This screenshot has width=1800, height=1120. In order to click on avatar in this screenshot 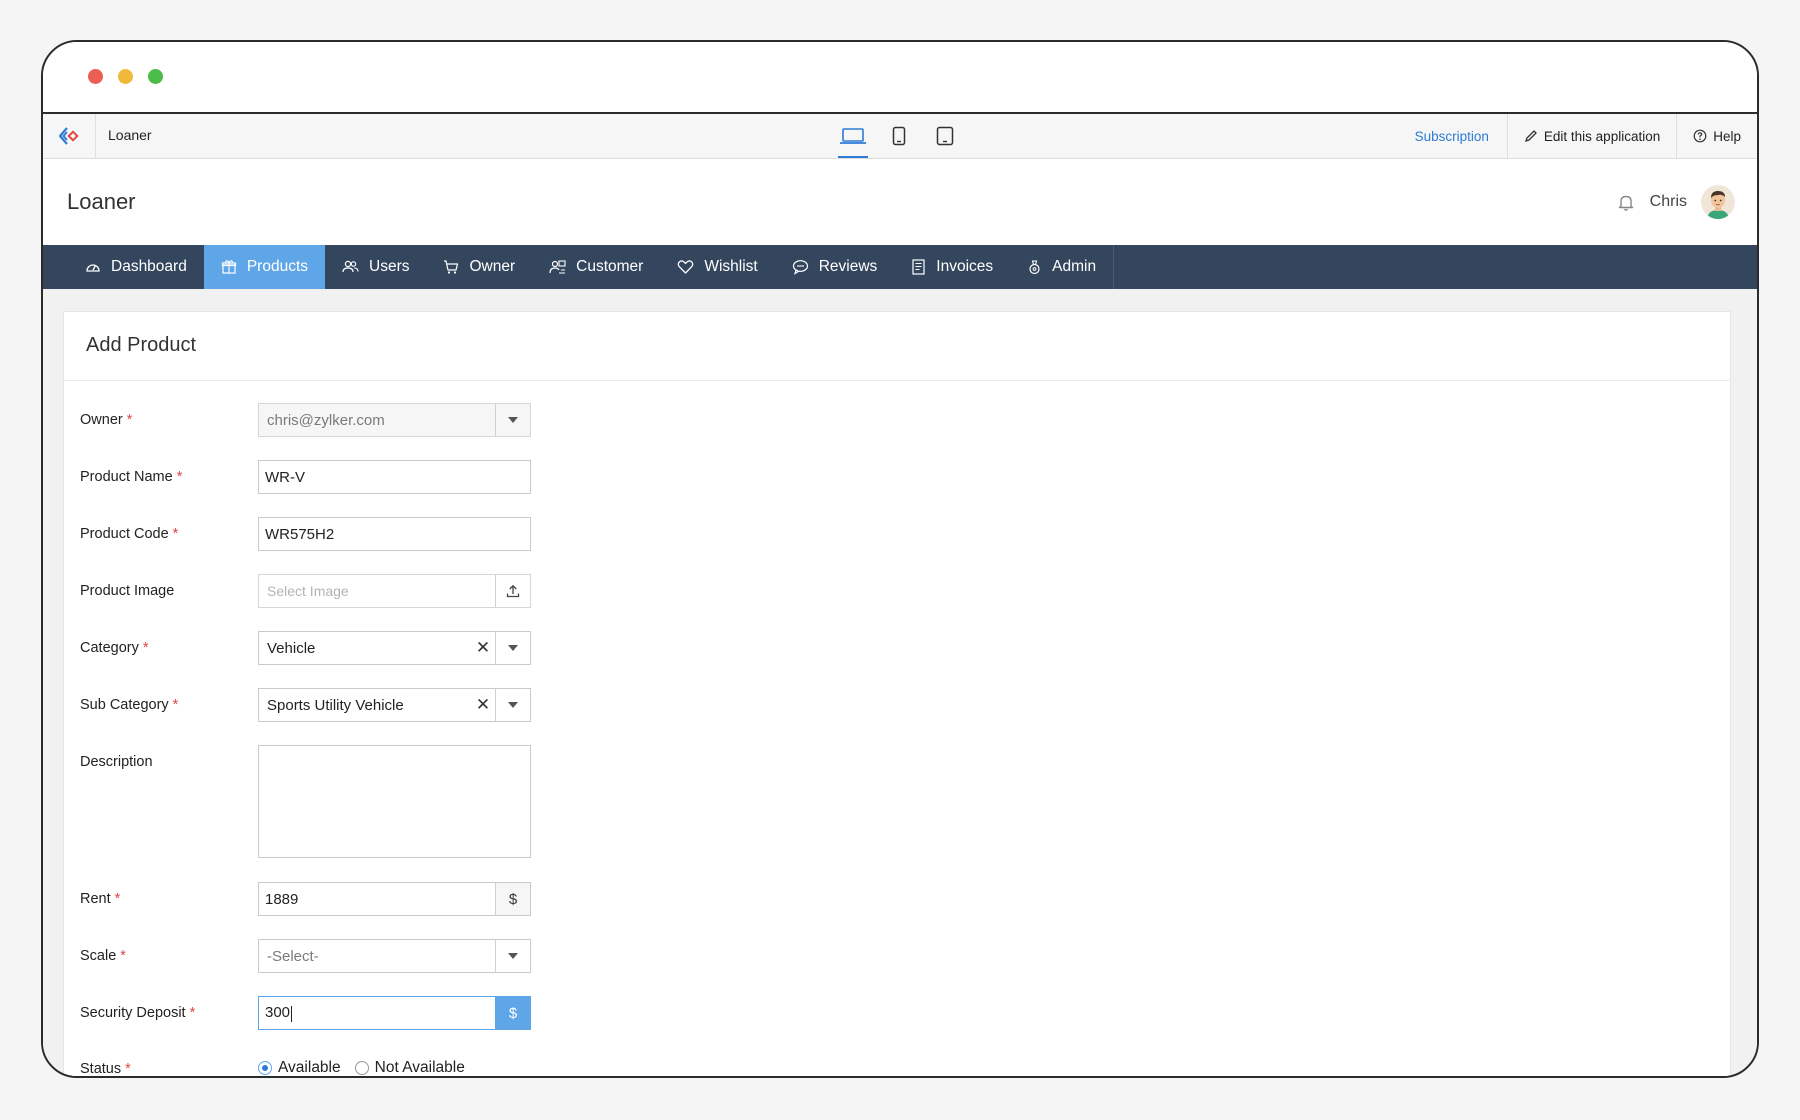, I will do `click(1718, 202)`.